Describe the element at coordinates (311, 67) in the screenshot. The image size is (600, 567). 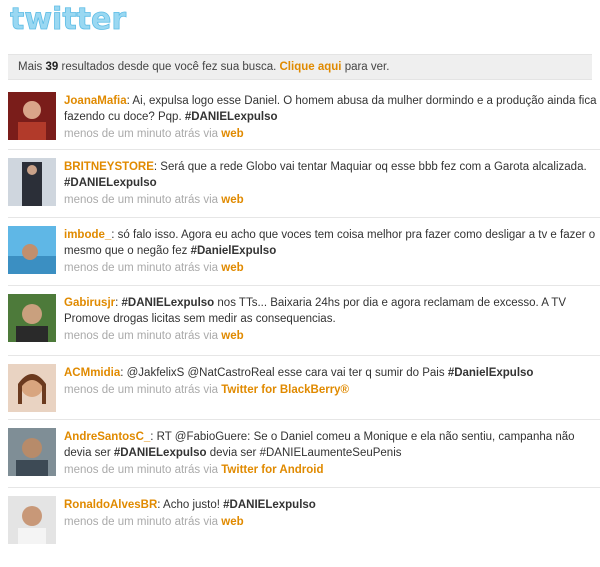
I see `click-here-link: Clique aqui` at that location.